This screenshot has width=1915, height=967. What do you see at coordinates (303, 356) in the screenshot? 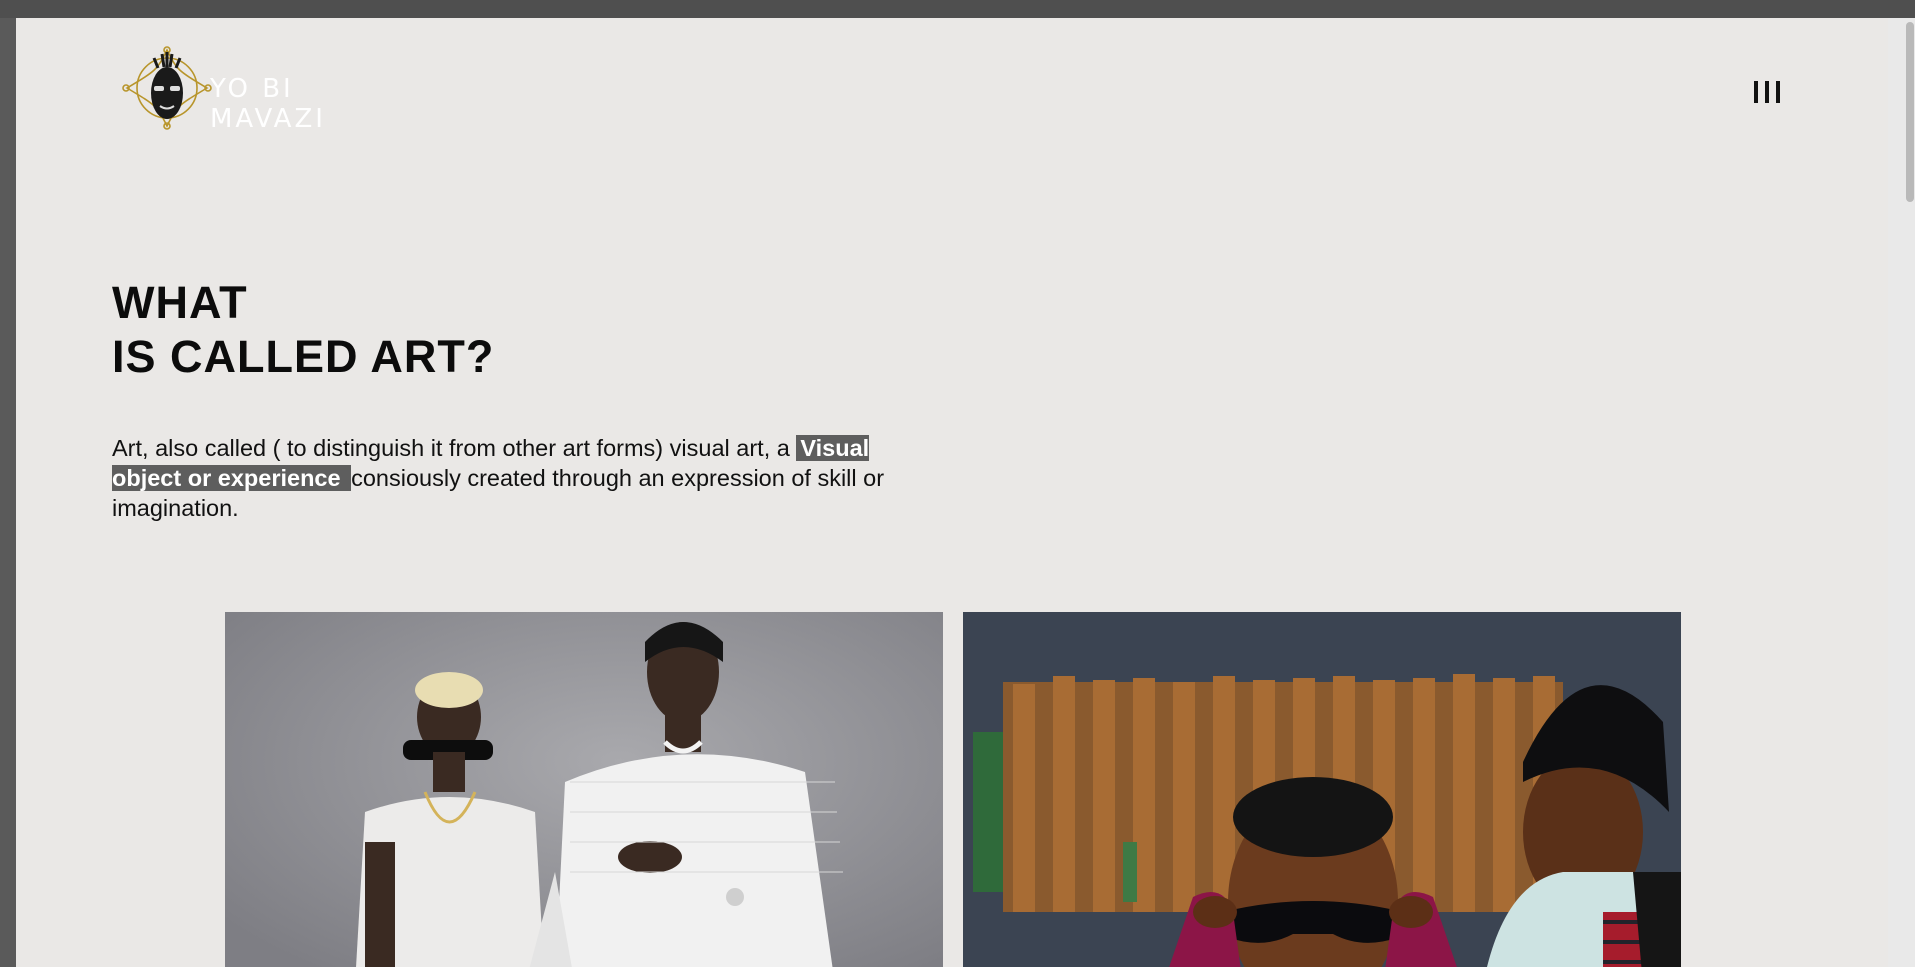
I see `title-line-2: IS CALLED ART?` at bounding box center [303, 356].